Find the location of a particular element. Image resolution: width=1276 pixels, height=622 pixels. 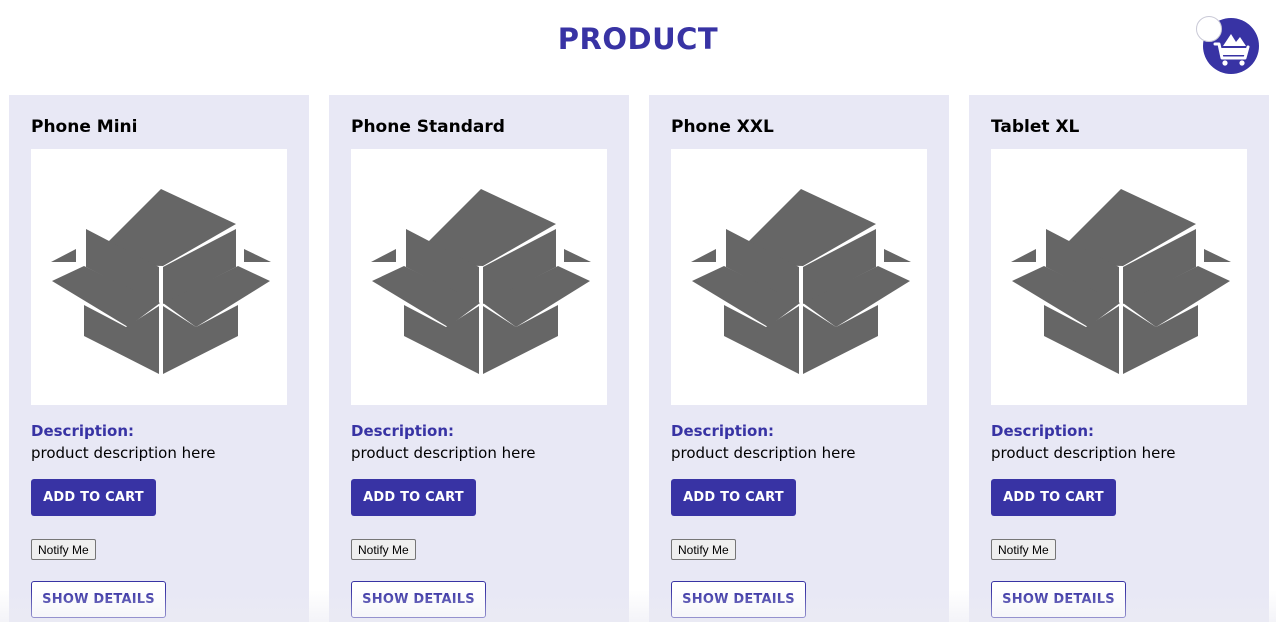

page-header: PRODUCT is located at coordinates (638, 41).